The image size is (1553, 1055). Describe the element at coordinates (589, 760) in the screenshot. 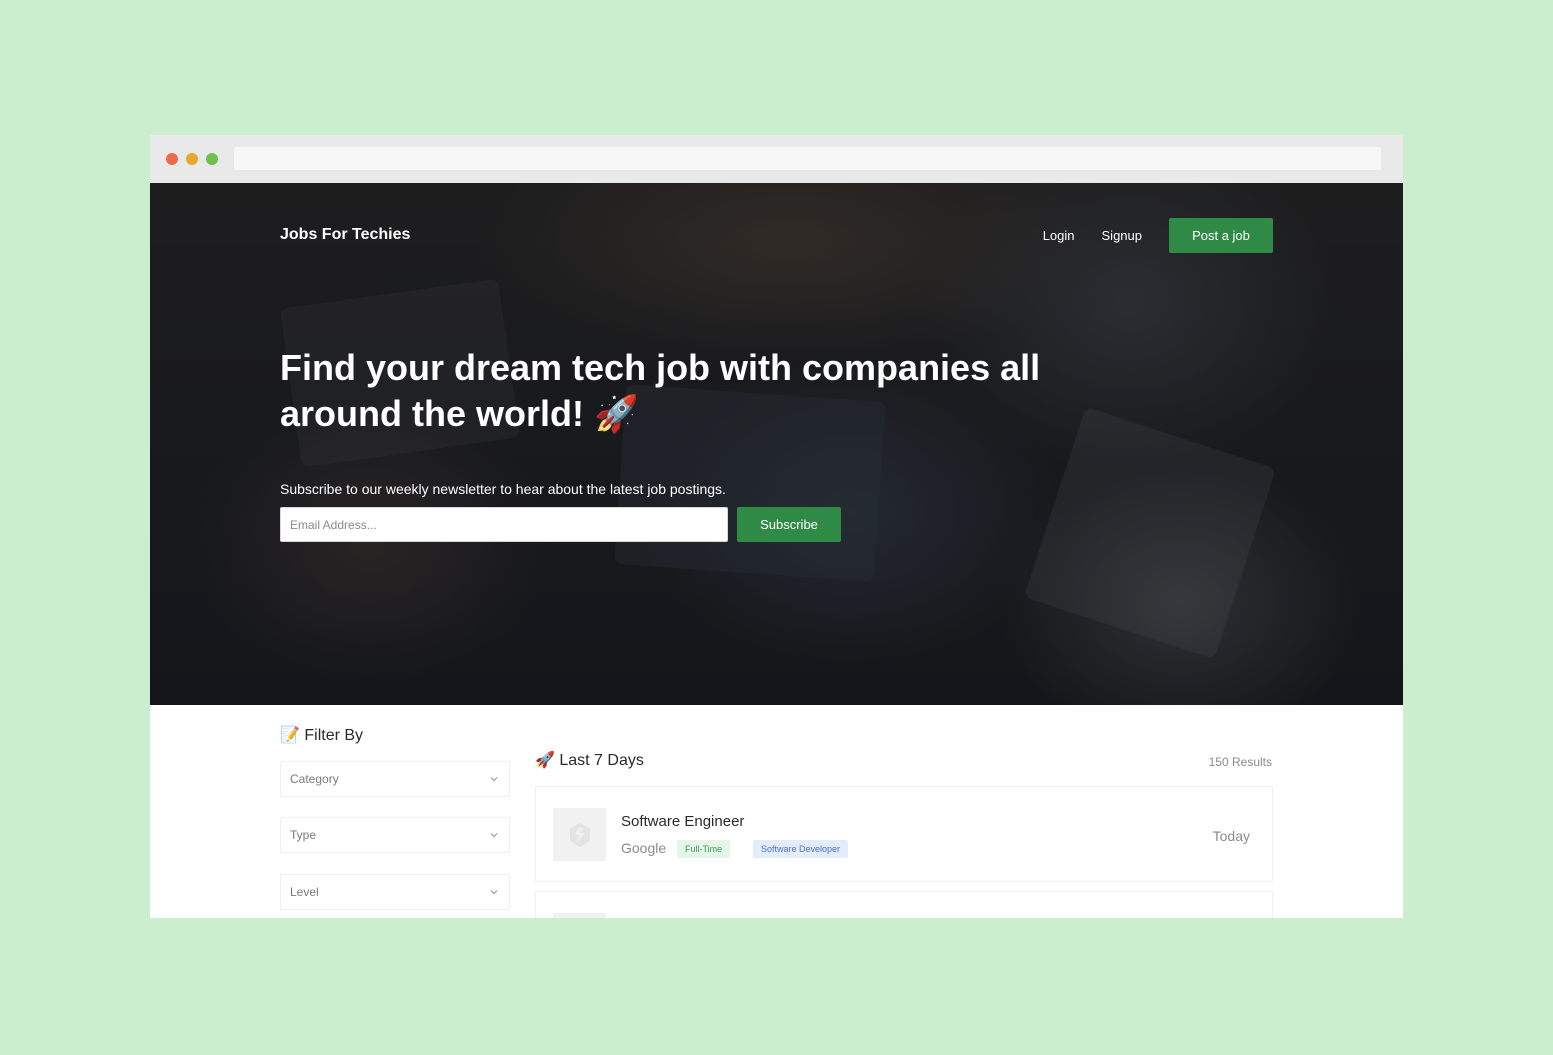

I see `results-title: 🚀 Last 7 Days` at that location.